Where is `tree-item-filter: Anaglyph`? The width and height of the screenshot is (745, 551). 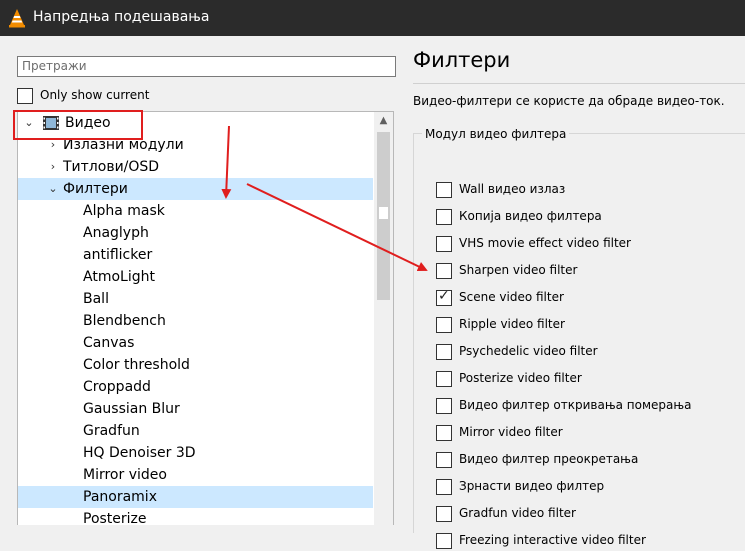 tree-item-filter: Anaglyph is located at coordinates (195, 233).